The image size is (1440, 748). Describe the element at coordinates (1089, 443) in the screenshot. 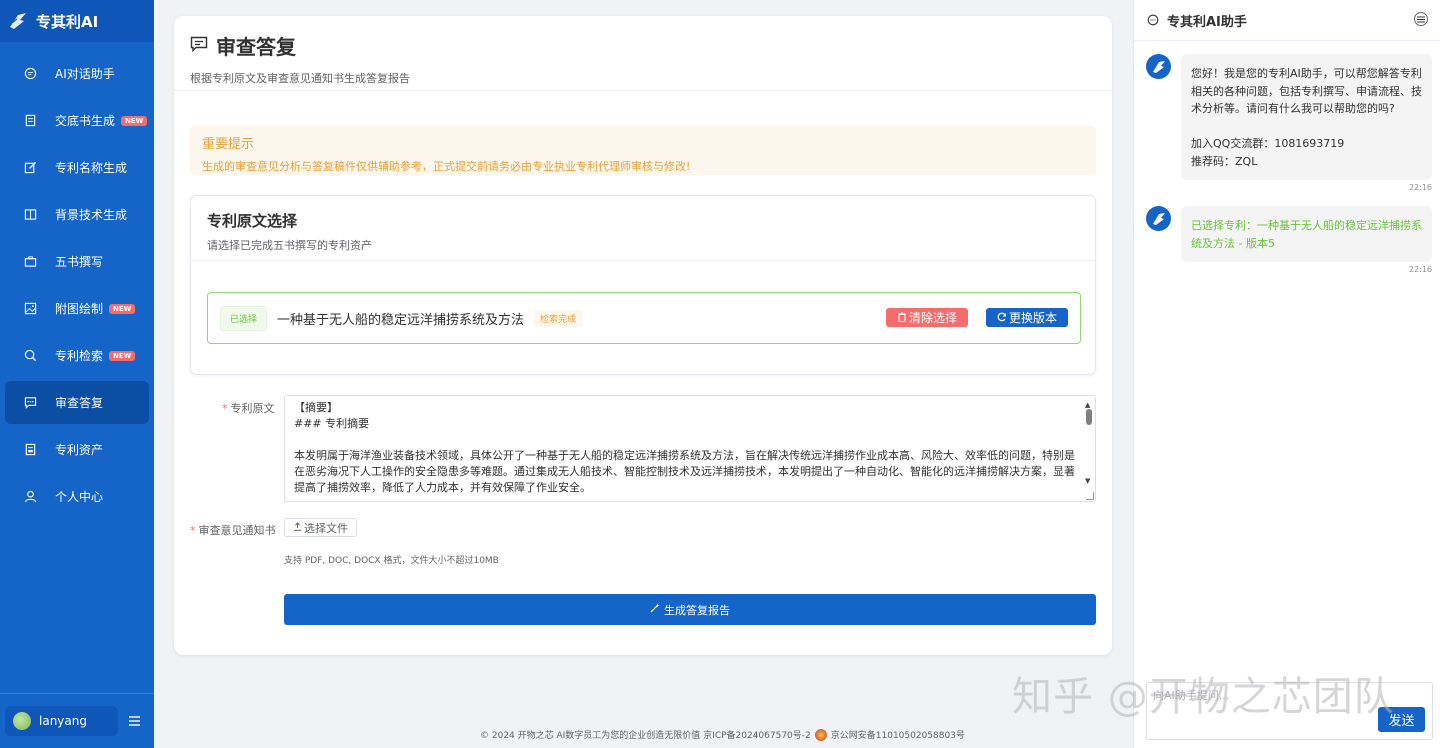

I see `scrollbar: ▲ ▼` at that location.